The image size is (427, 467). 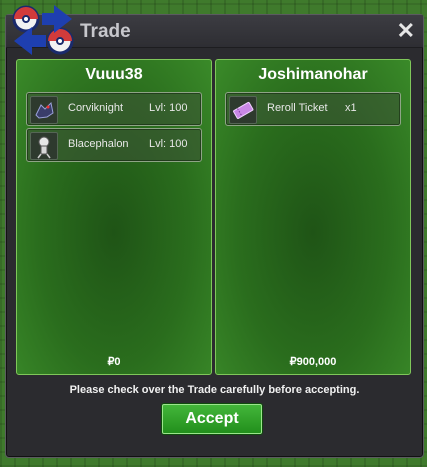 What do you see at coordinates (98, 144) in the screenshot?
I see `item-name: Blacephalon` at bounding box center [98, 144].